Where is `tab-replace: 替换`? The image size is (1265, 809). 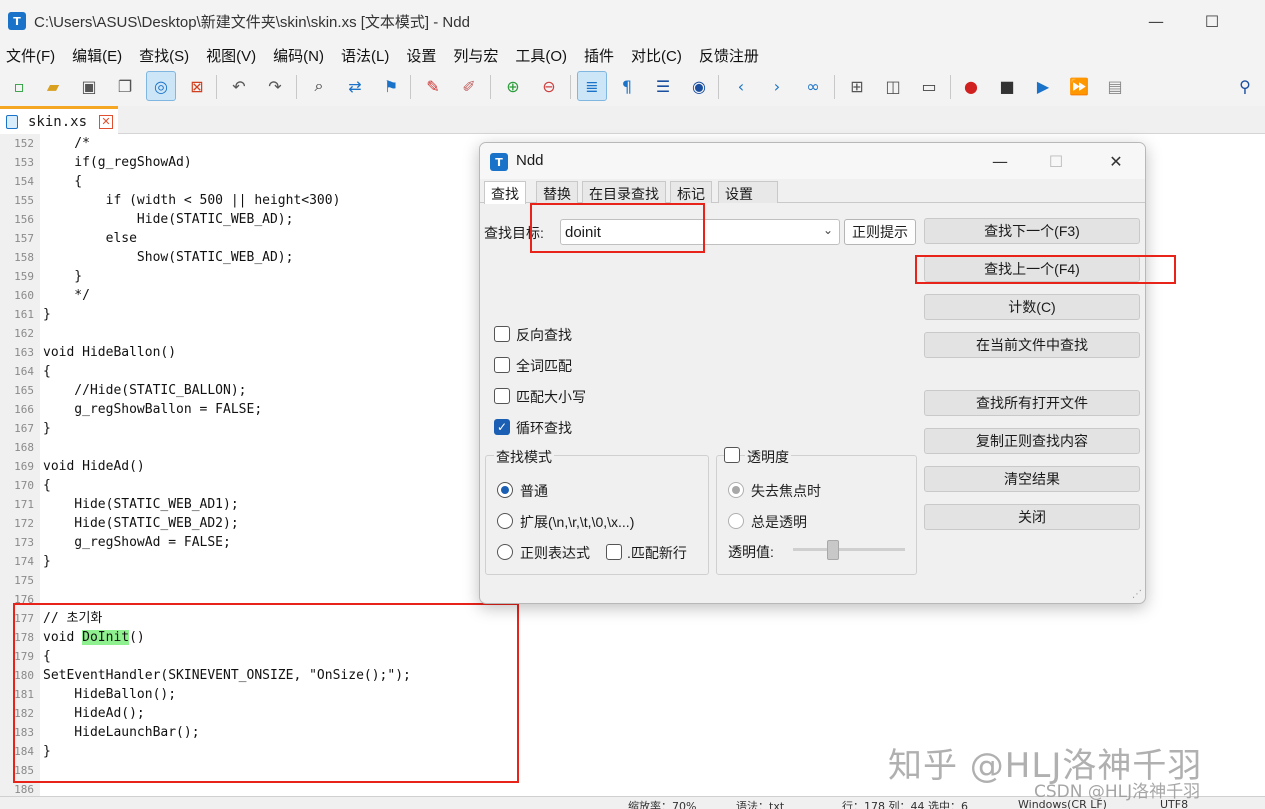 tab-replace: 替换 is located at coordinates (557, 192).